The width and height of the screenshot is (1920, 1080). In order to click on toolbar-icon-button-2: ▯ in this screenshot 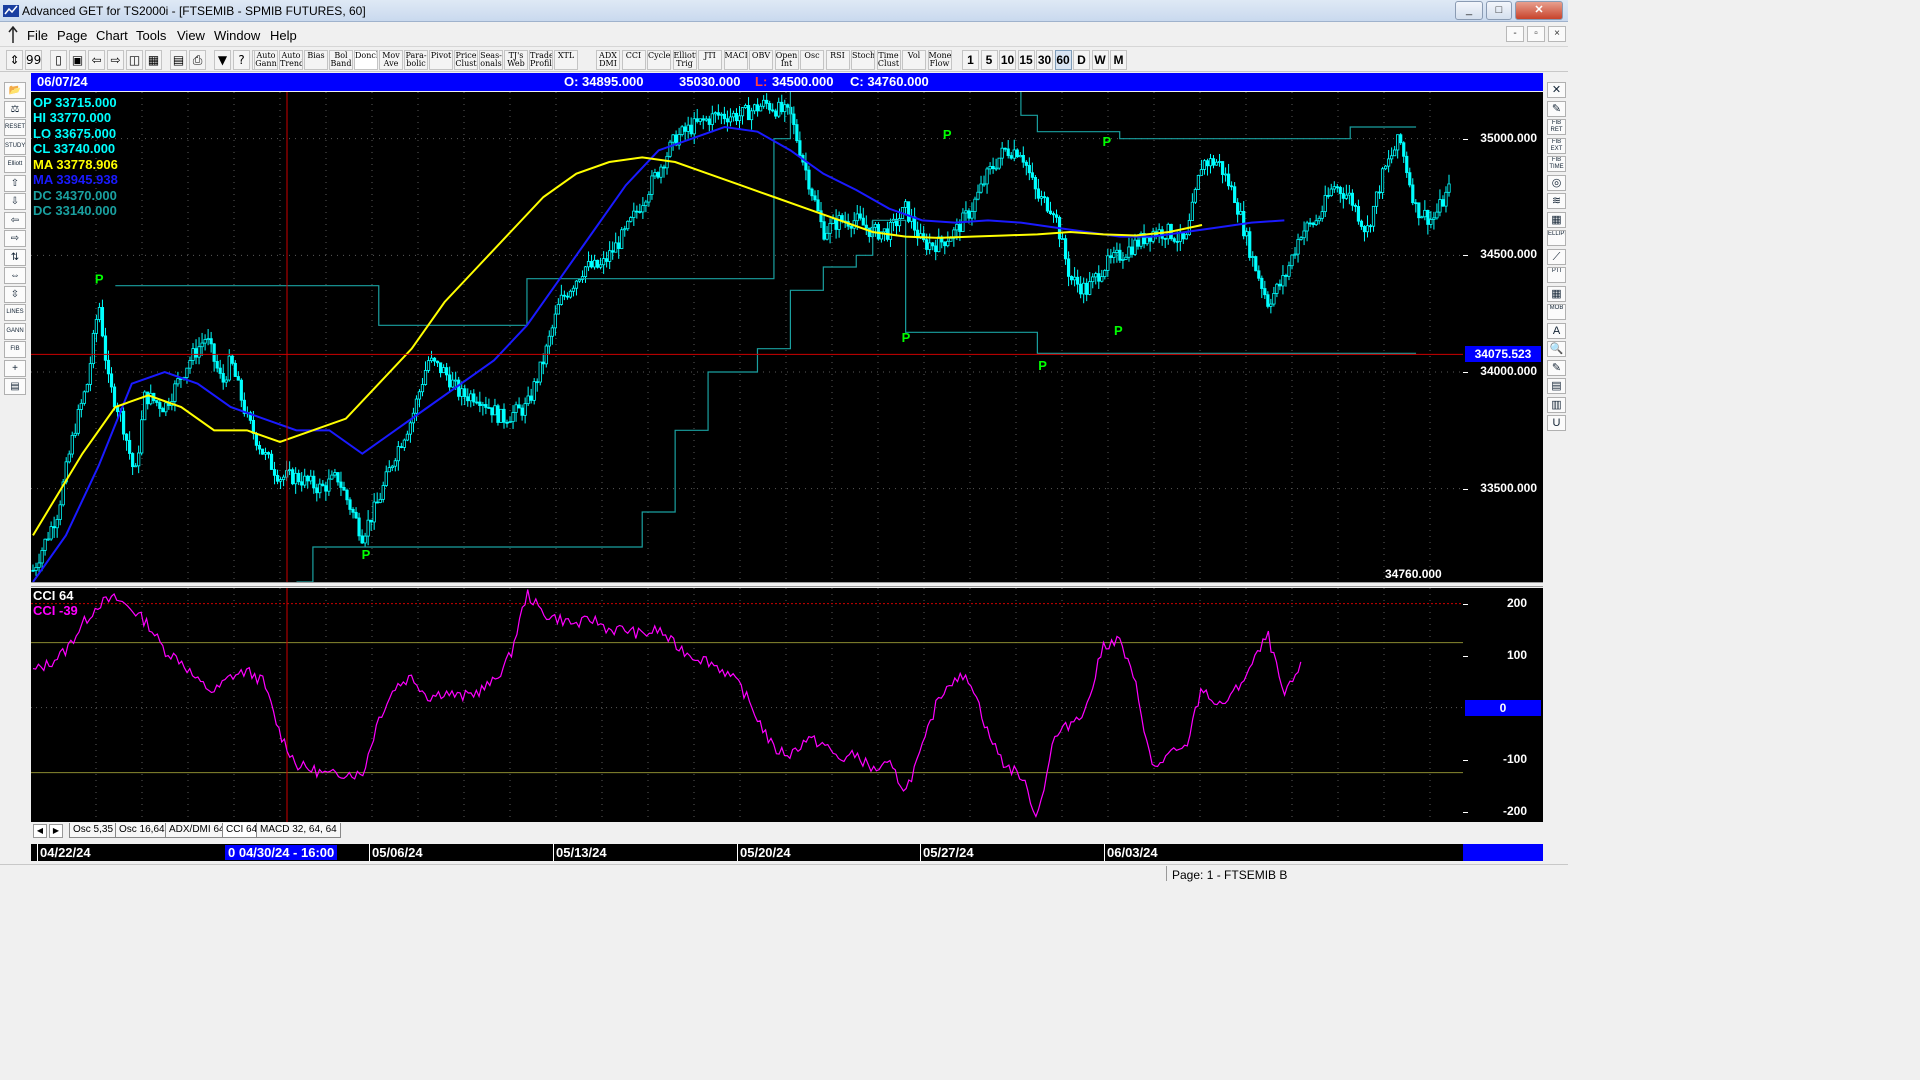, I will do `click(58, 60)`.